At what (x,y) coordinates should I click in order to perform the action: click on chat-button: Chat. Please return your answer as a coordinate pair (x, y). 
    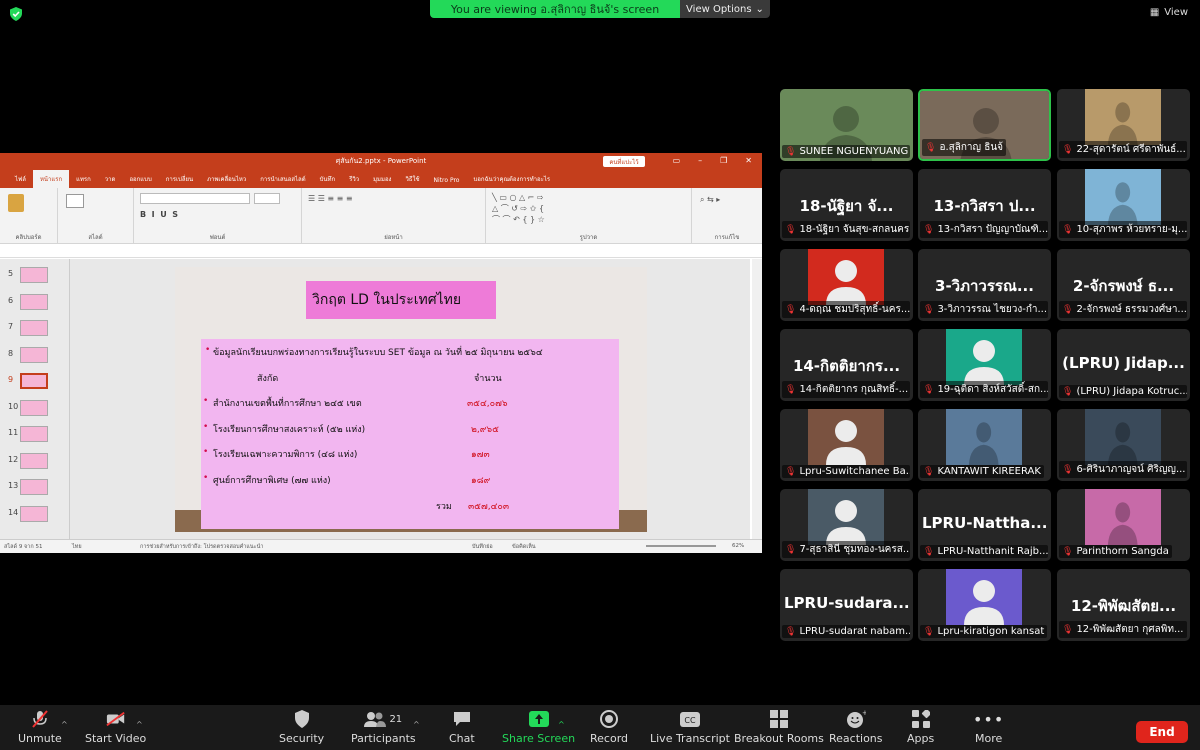
    Looking at the image, I should click on (462, 727).